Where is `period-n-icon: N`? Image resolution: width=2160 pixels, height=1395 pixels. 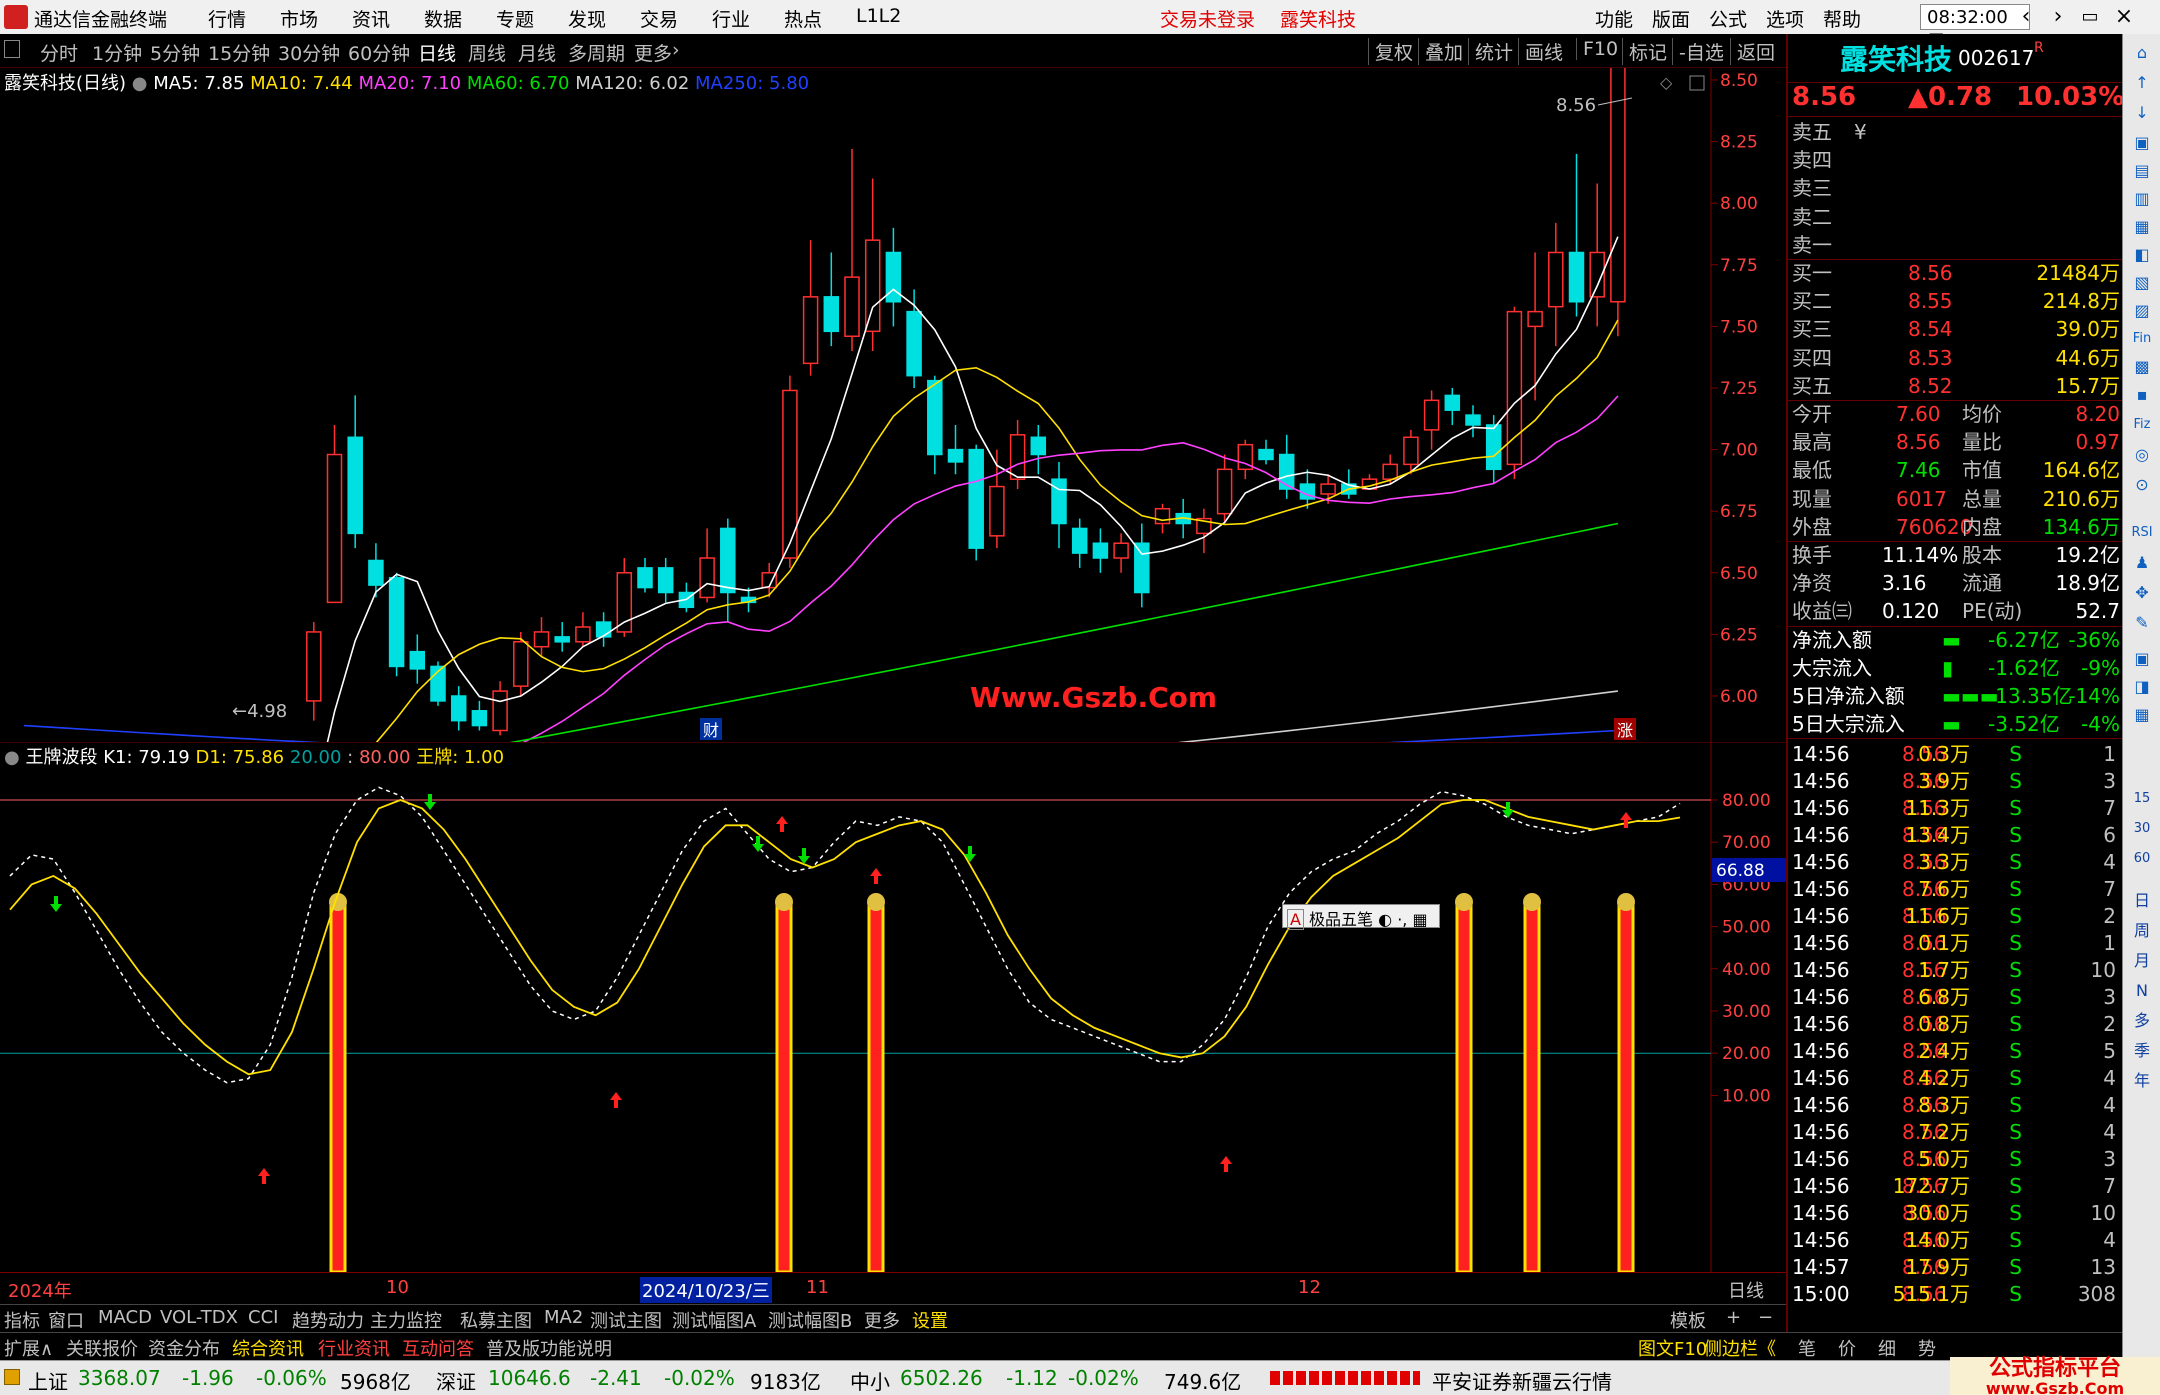
period-n-icon: N is located at coordinates (2142, 991).